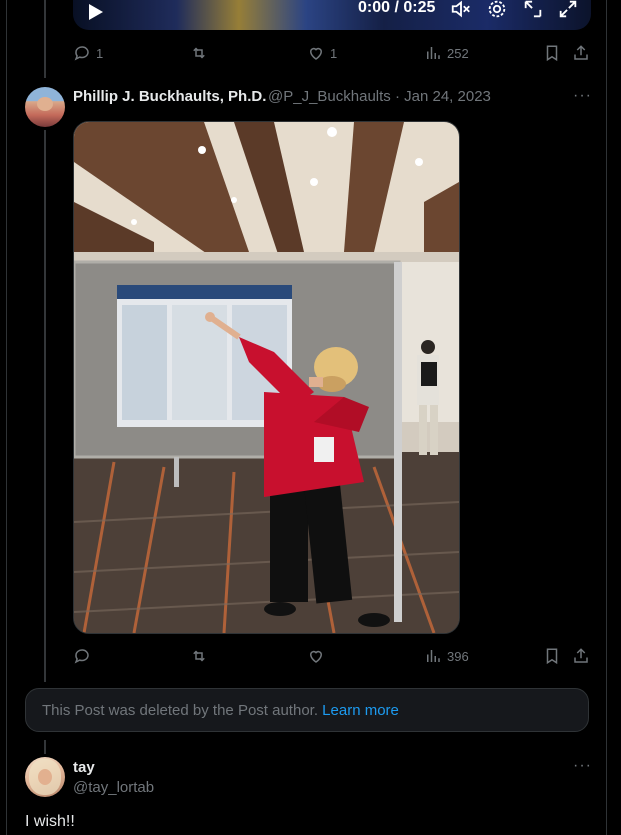 The height and width of the screenshot is (835, 621). Describe the element at coordinates (100, 53) in the screenshot. I see `reply-count: 1` at that location.